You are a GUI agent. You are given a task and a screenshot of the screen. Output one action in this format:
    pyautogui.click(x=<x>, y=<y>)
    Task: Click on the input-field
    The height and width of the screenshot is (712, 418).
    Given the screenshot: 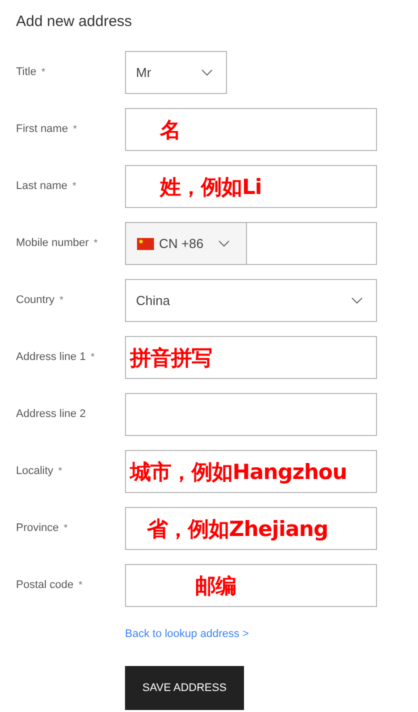 What is the action you would take?
    pyautogui.click(x=251, y=414)
    